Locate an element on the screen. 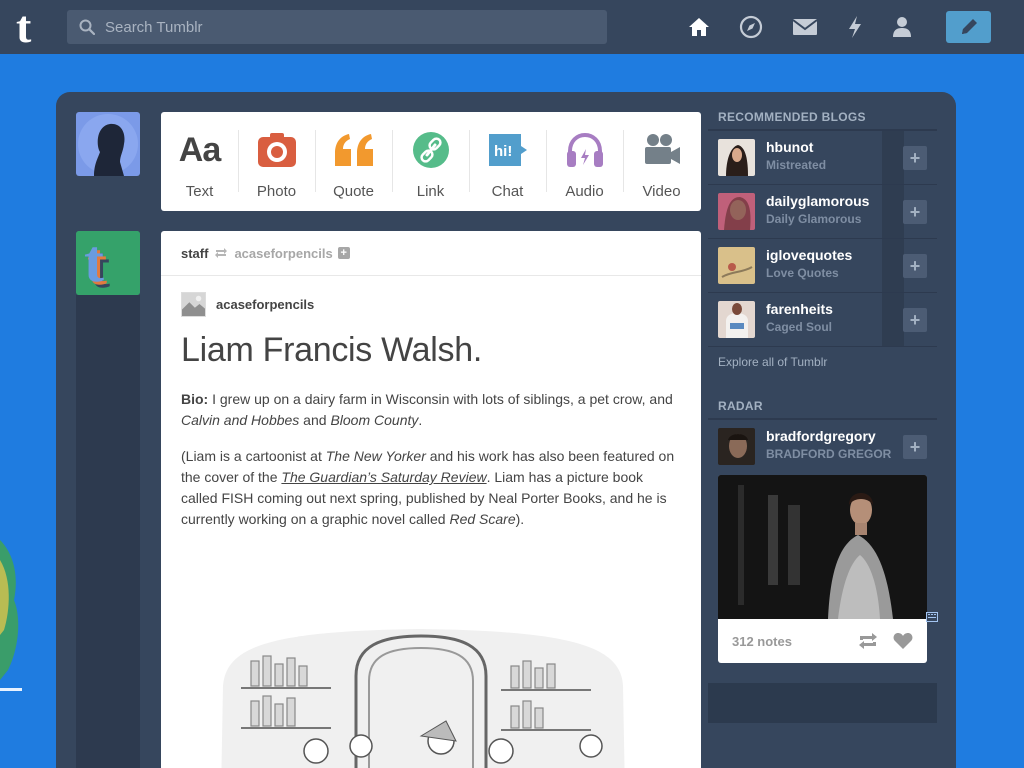  recommended-blogs-title: RECOMMENDED BLOGS is located at coordinates (792, 117).